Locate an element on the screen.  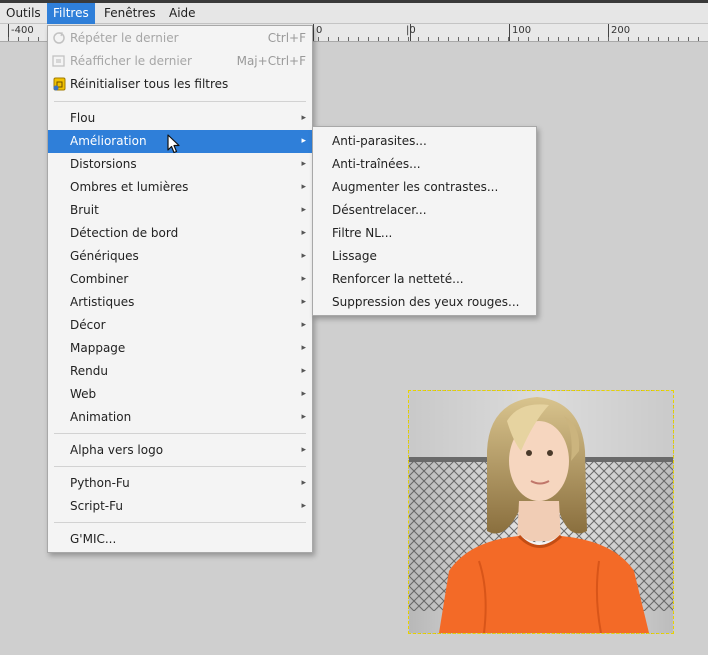
menu-item-decor: Décor ▸ is located at coordinates (180, 325).